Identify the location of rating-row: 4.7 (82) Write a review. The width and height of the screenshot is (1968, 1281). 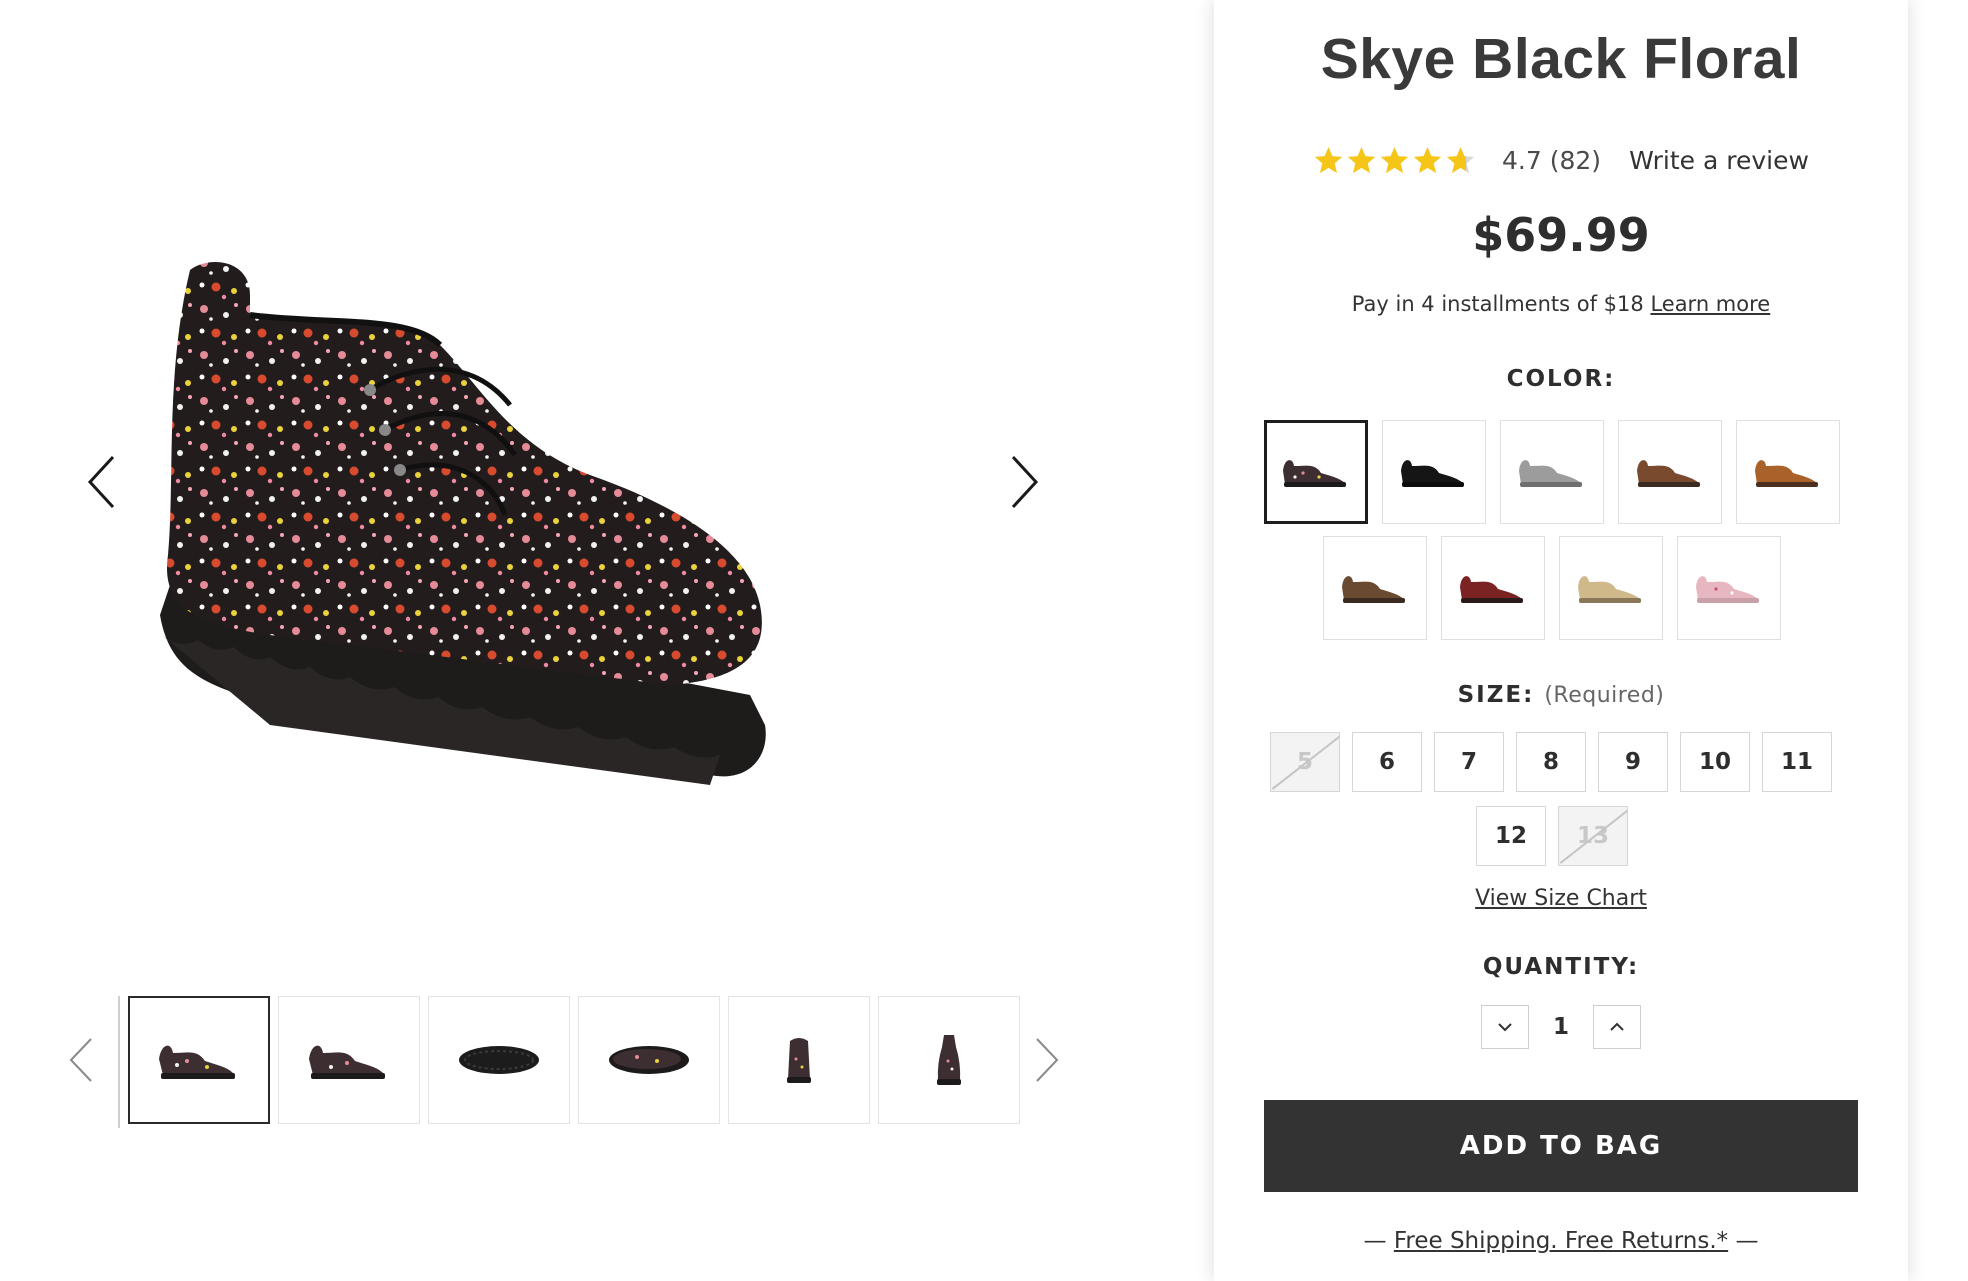
(1561, 160).